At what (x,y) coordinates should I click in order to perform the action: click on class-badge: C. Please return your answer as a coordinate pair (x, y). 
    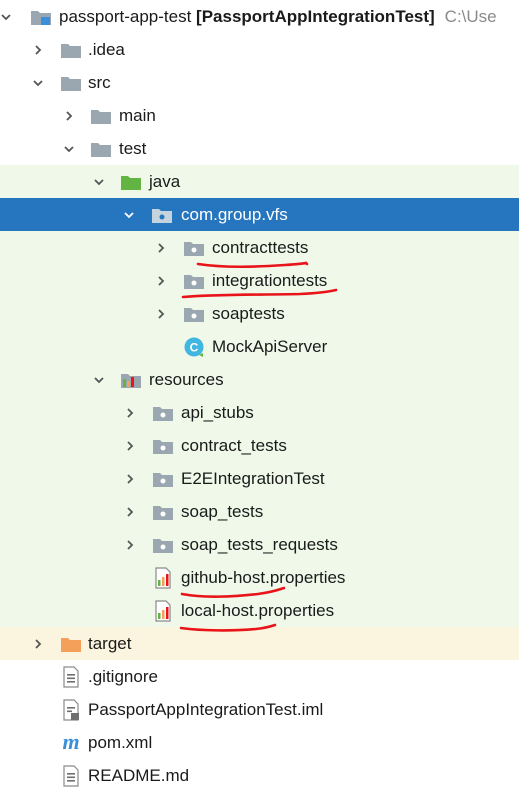
    Looking at the image, I should click on (194, 347).